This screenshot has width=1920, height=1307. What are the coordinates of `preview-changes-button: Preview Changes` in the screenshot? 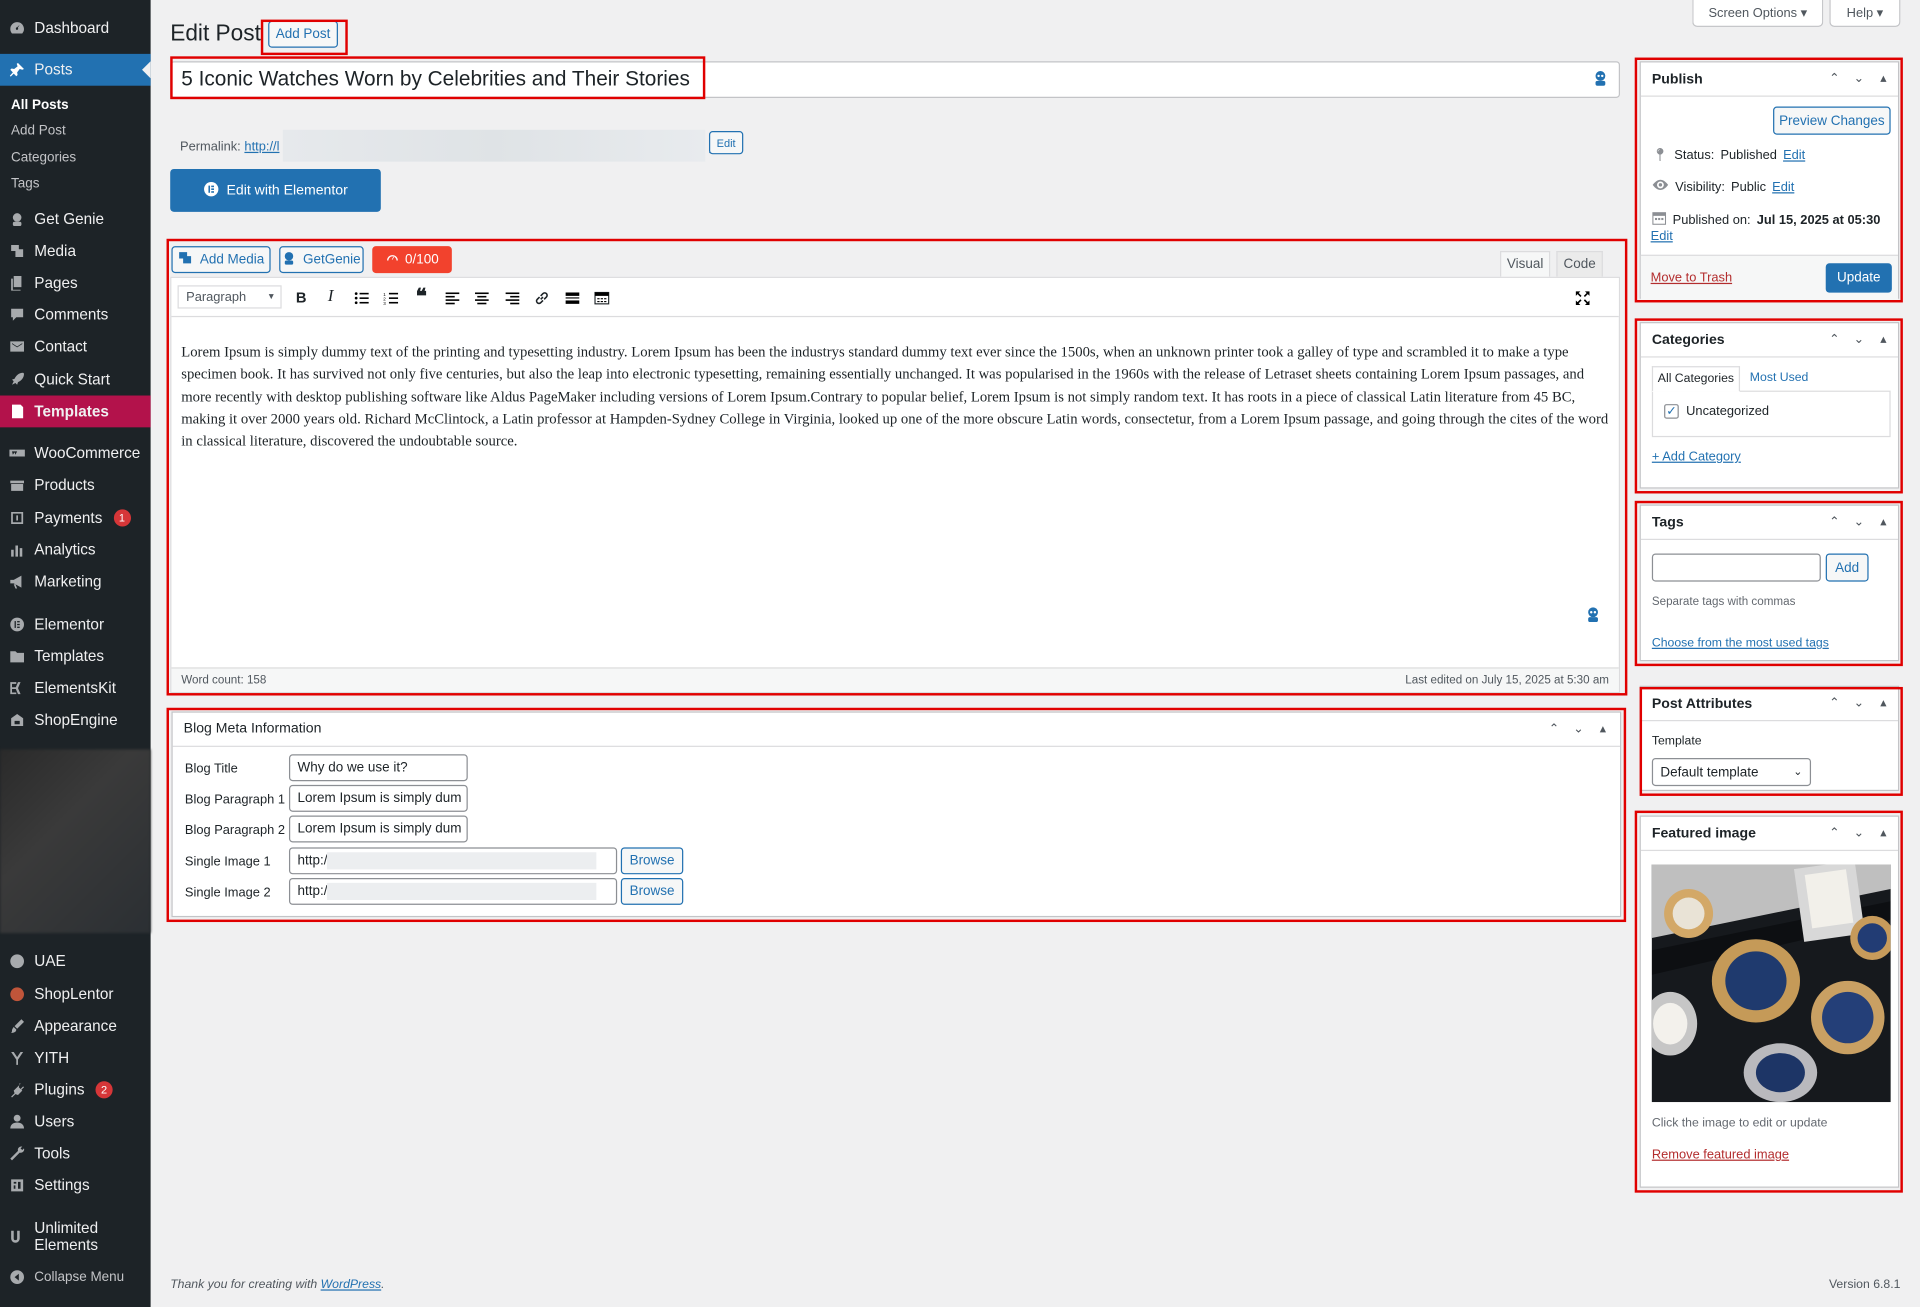 It's located at (1832, 120).